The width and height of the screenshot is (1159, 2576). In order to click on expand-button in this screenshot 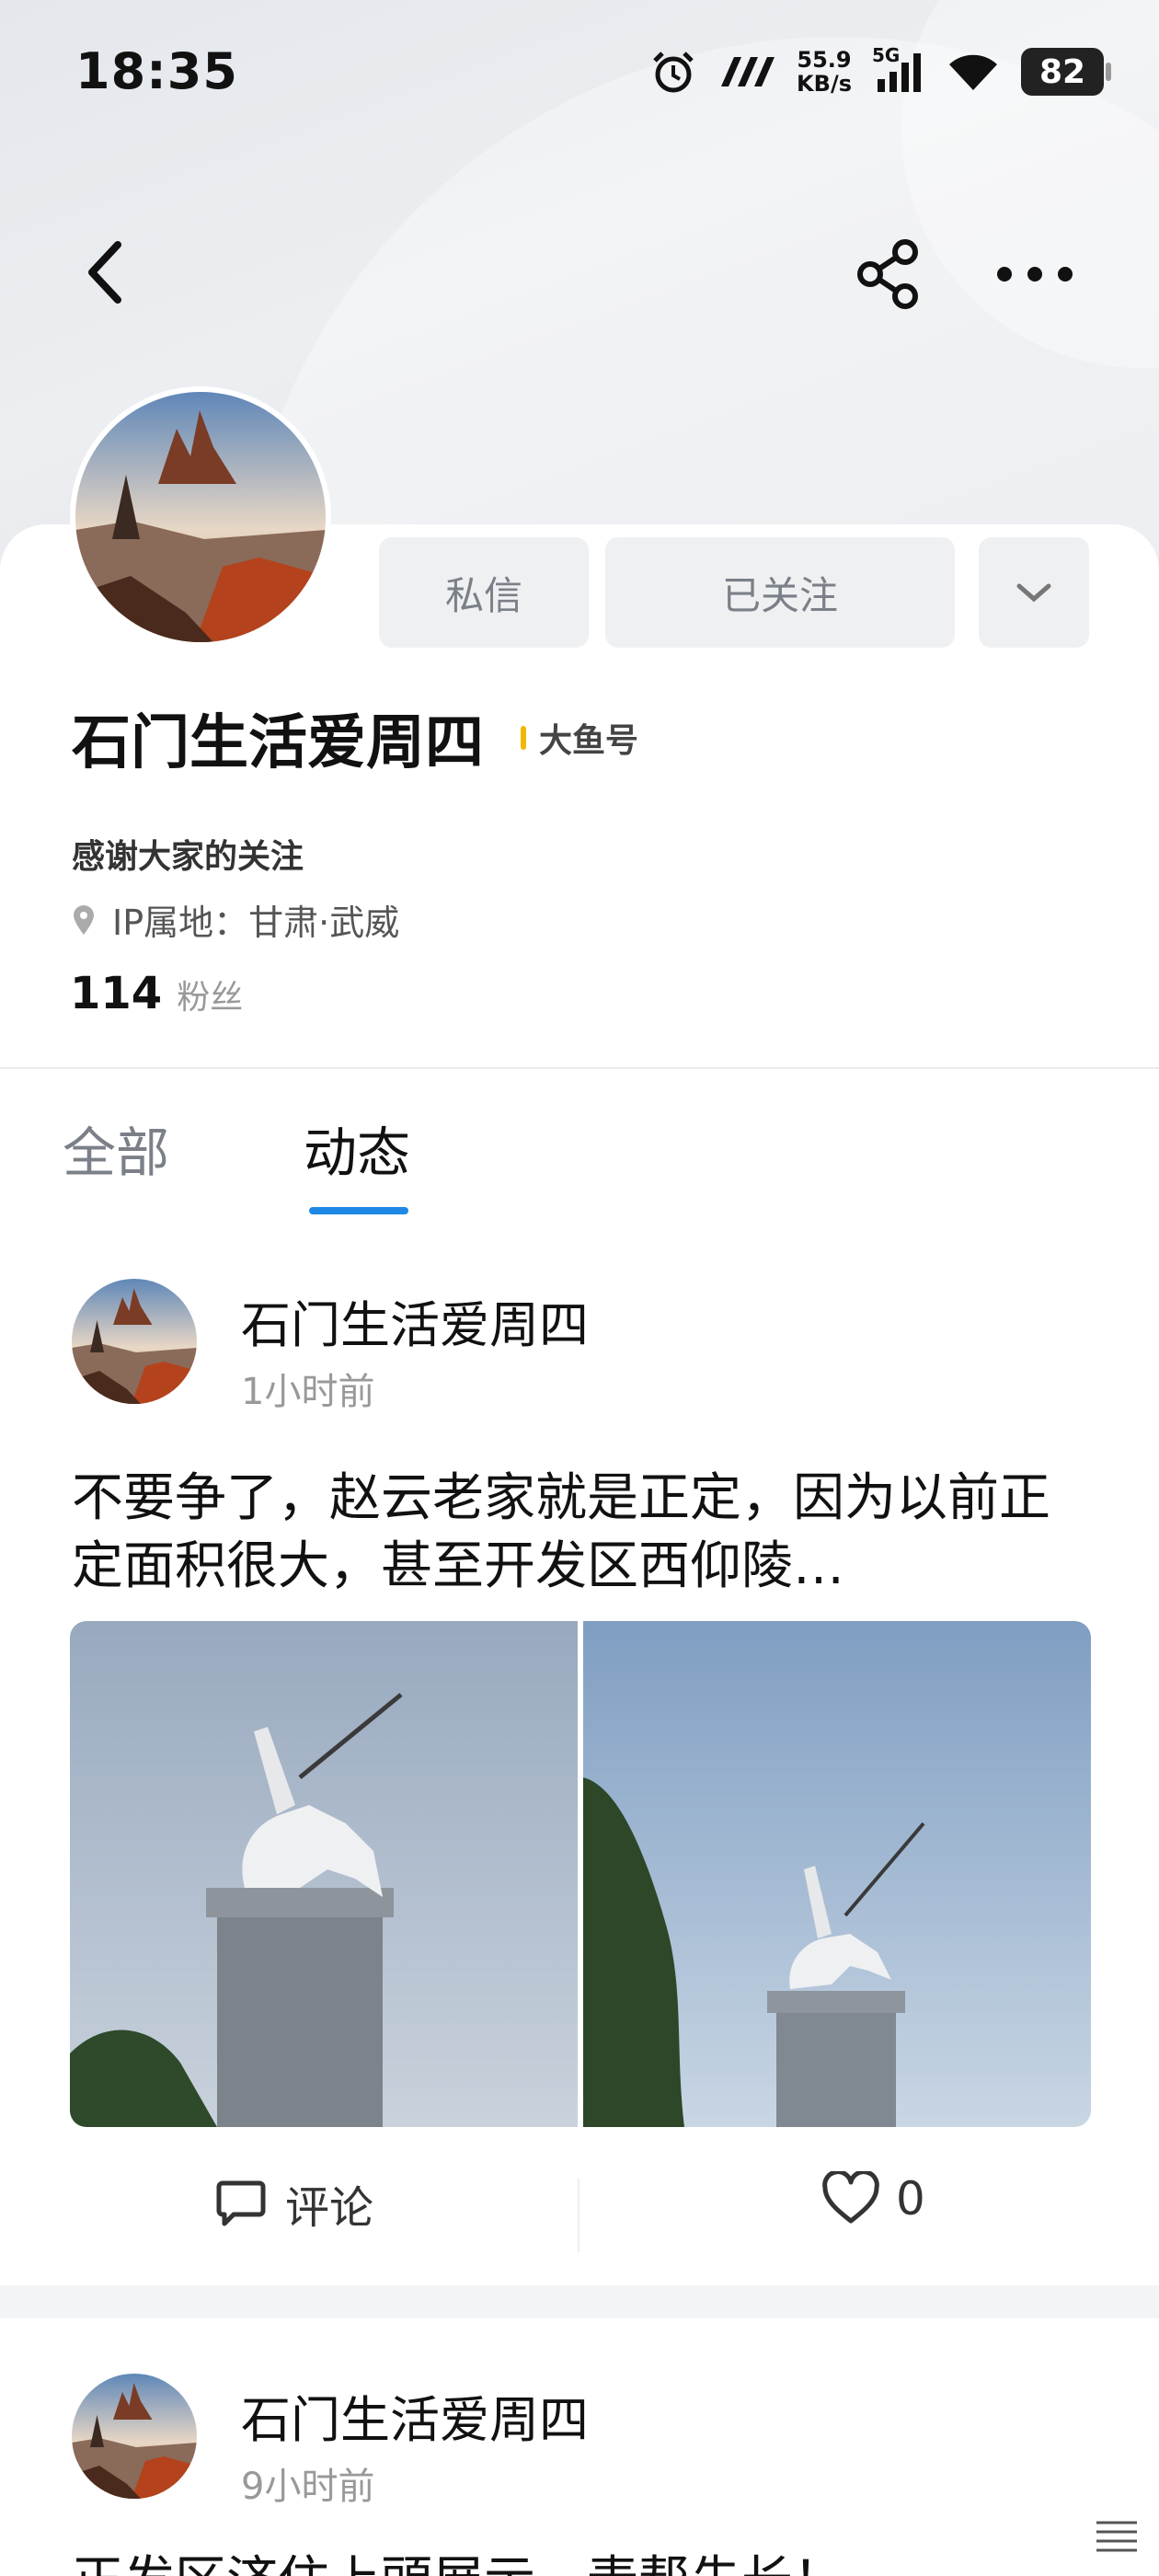, I will do `click(1034, 592)`.